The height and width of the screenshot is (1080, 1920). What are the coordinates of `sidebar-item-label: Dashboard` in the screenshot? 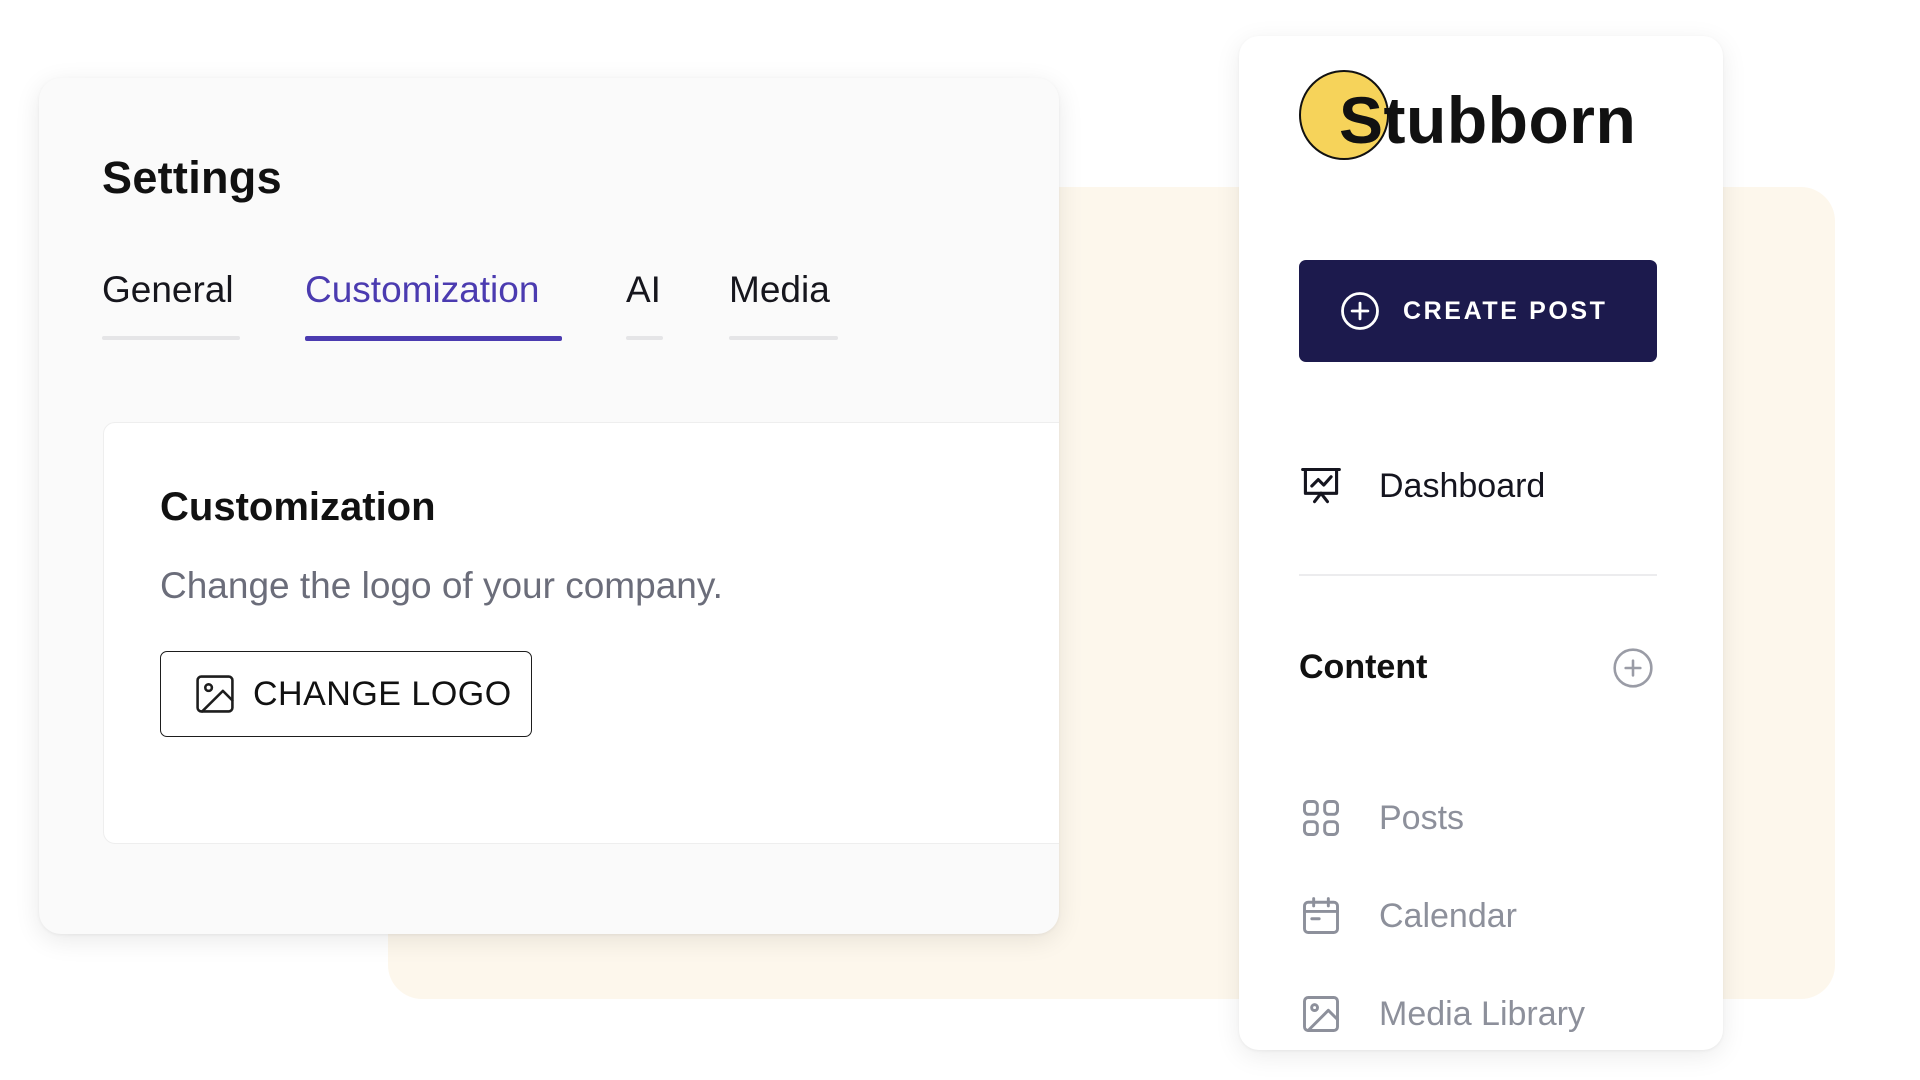 It's located at (1462, 485).